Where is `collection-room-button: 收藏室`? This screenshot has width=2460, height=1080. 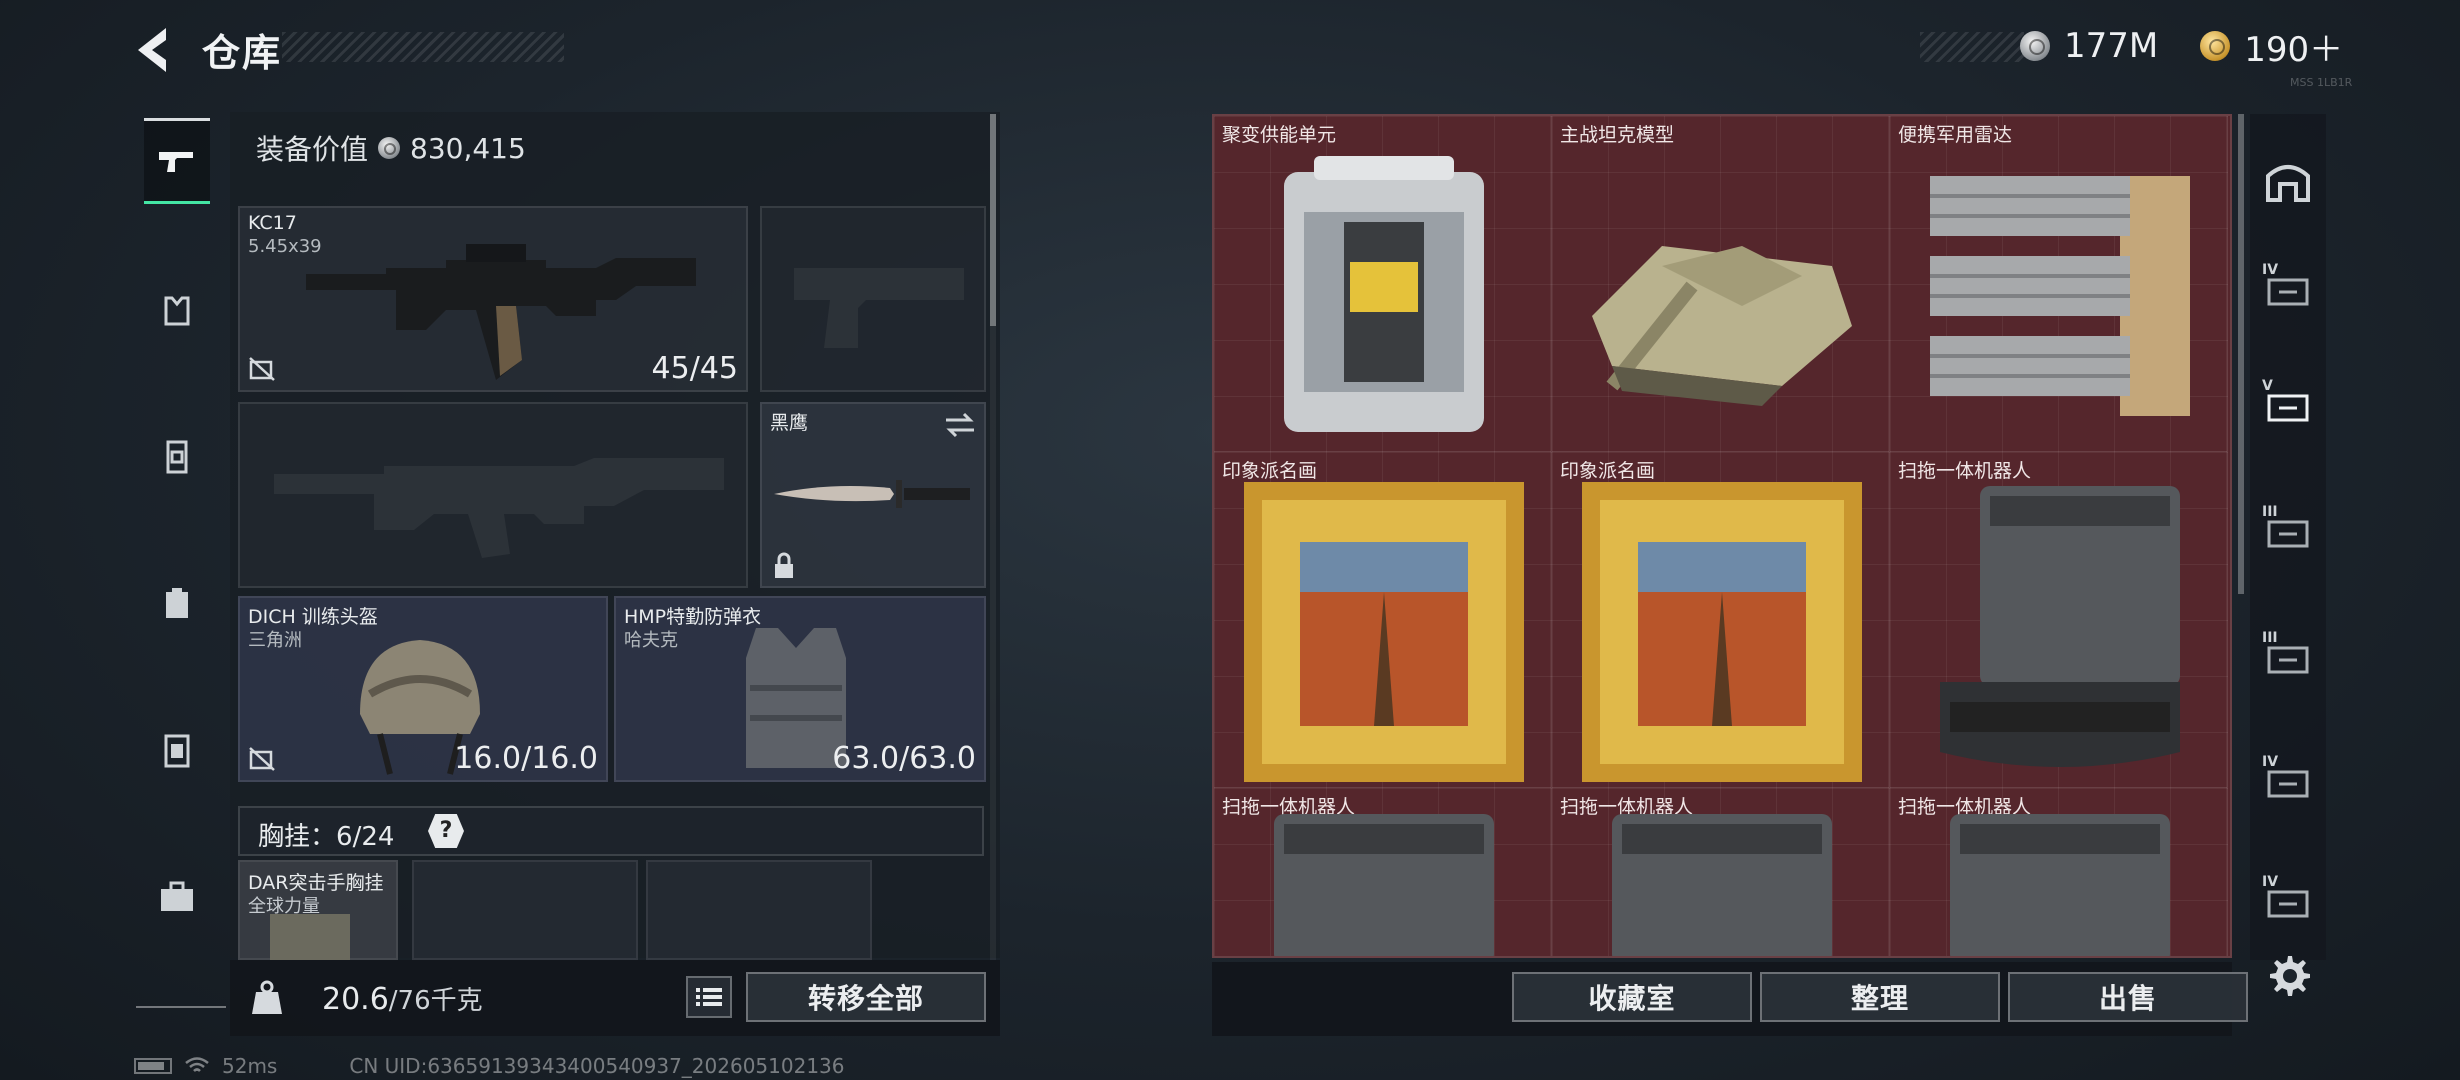
collection-room-button: 收藏室 is located at coordinates (1632, 997).